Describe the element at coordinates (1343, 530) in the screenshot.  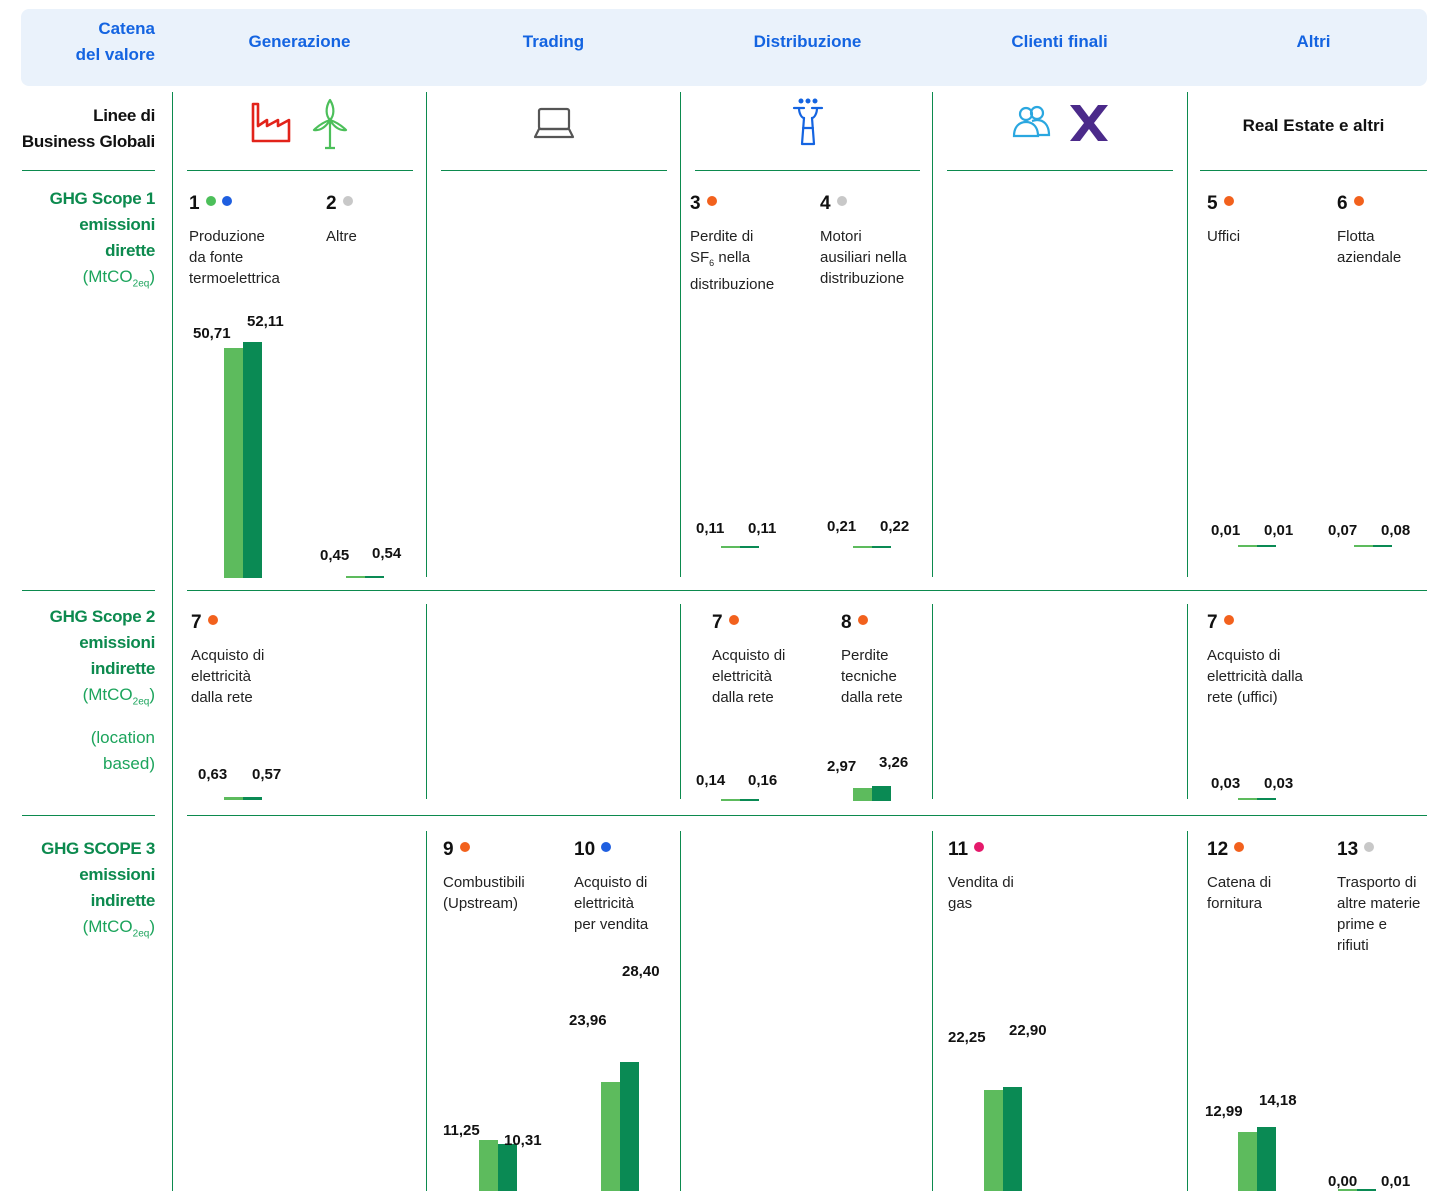
I see `bar-value-label: 0,07` at that location.